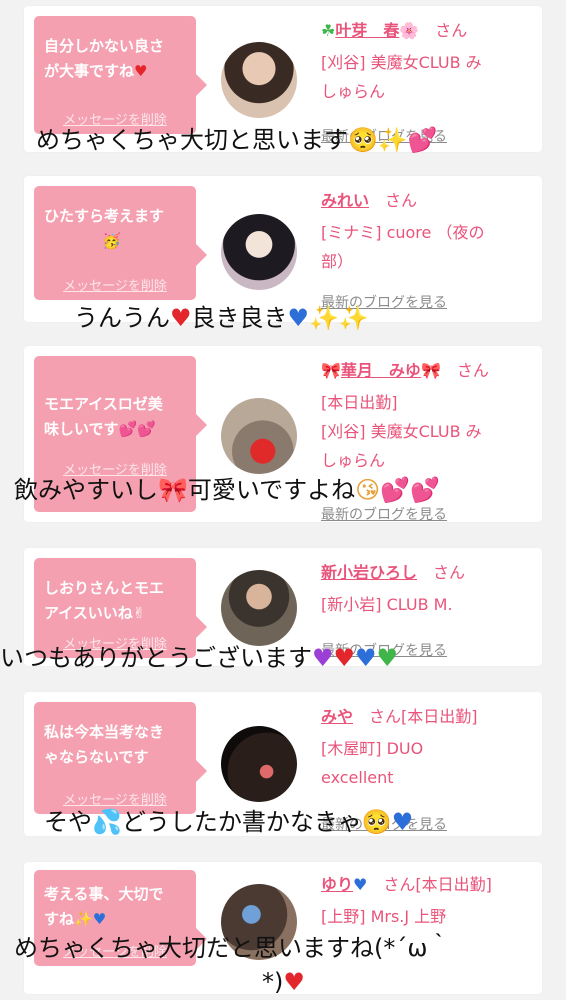 Image resolution: width=566 pixels, height=1000 pixels. What do you see at coordinates (328, 30) in the screenshot?
I see `clover-icon: ☘` at bounding box center [328, 30].